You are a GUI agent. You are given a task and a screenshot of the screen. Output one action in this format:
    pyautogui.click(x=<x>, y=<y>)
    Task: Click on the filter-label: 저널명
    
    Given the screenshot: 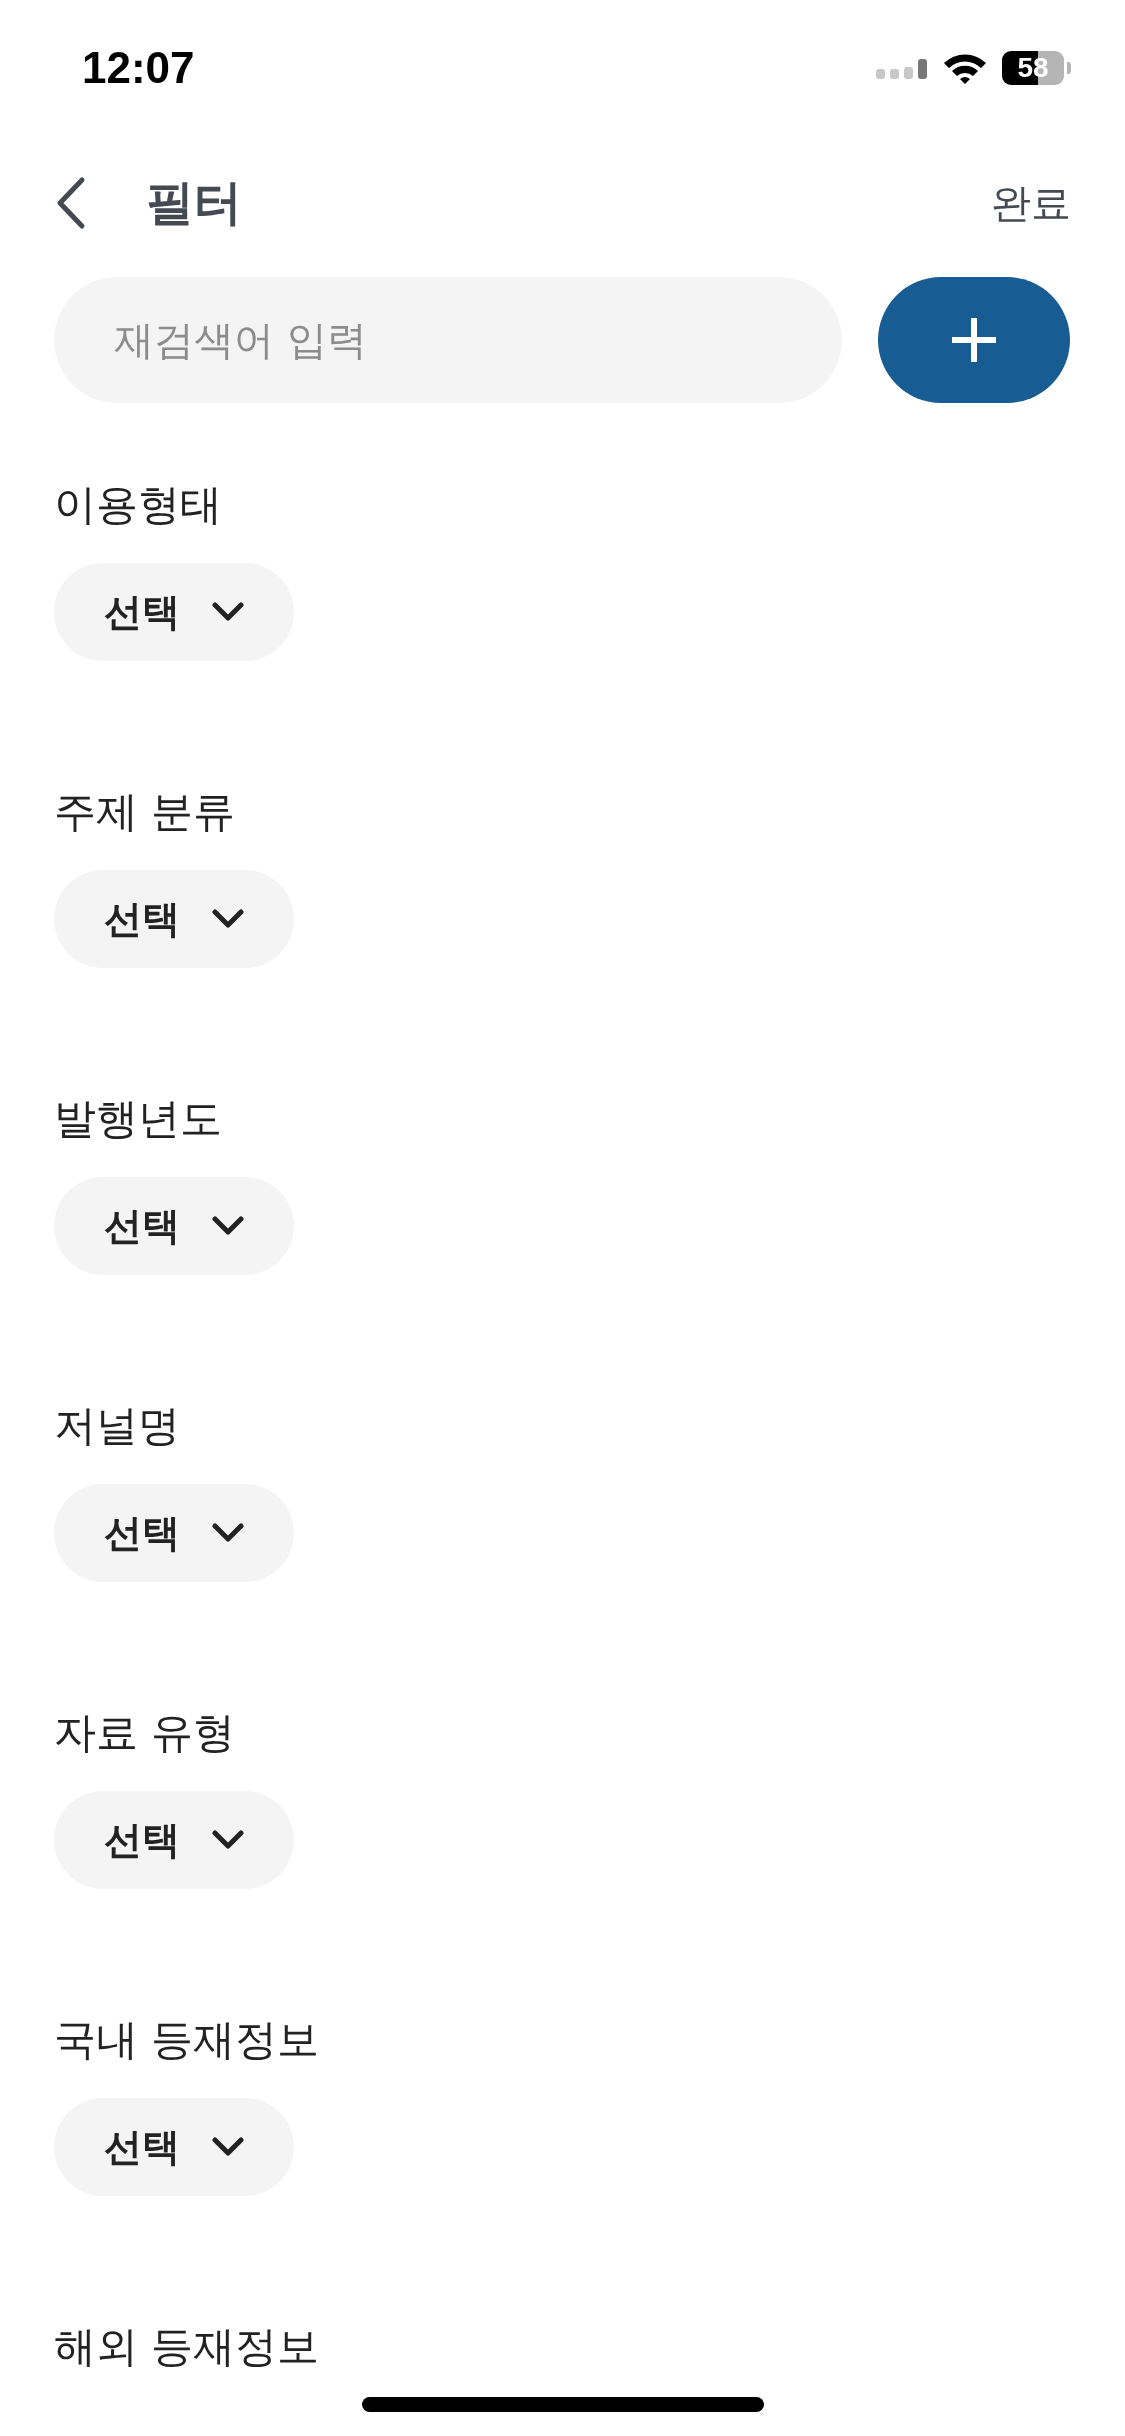 What is the action you would take?
    pyautogui.click(x=117, y=1426)
    